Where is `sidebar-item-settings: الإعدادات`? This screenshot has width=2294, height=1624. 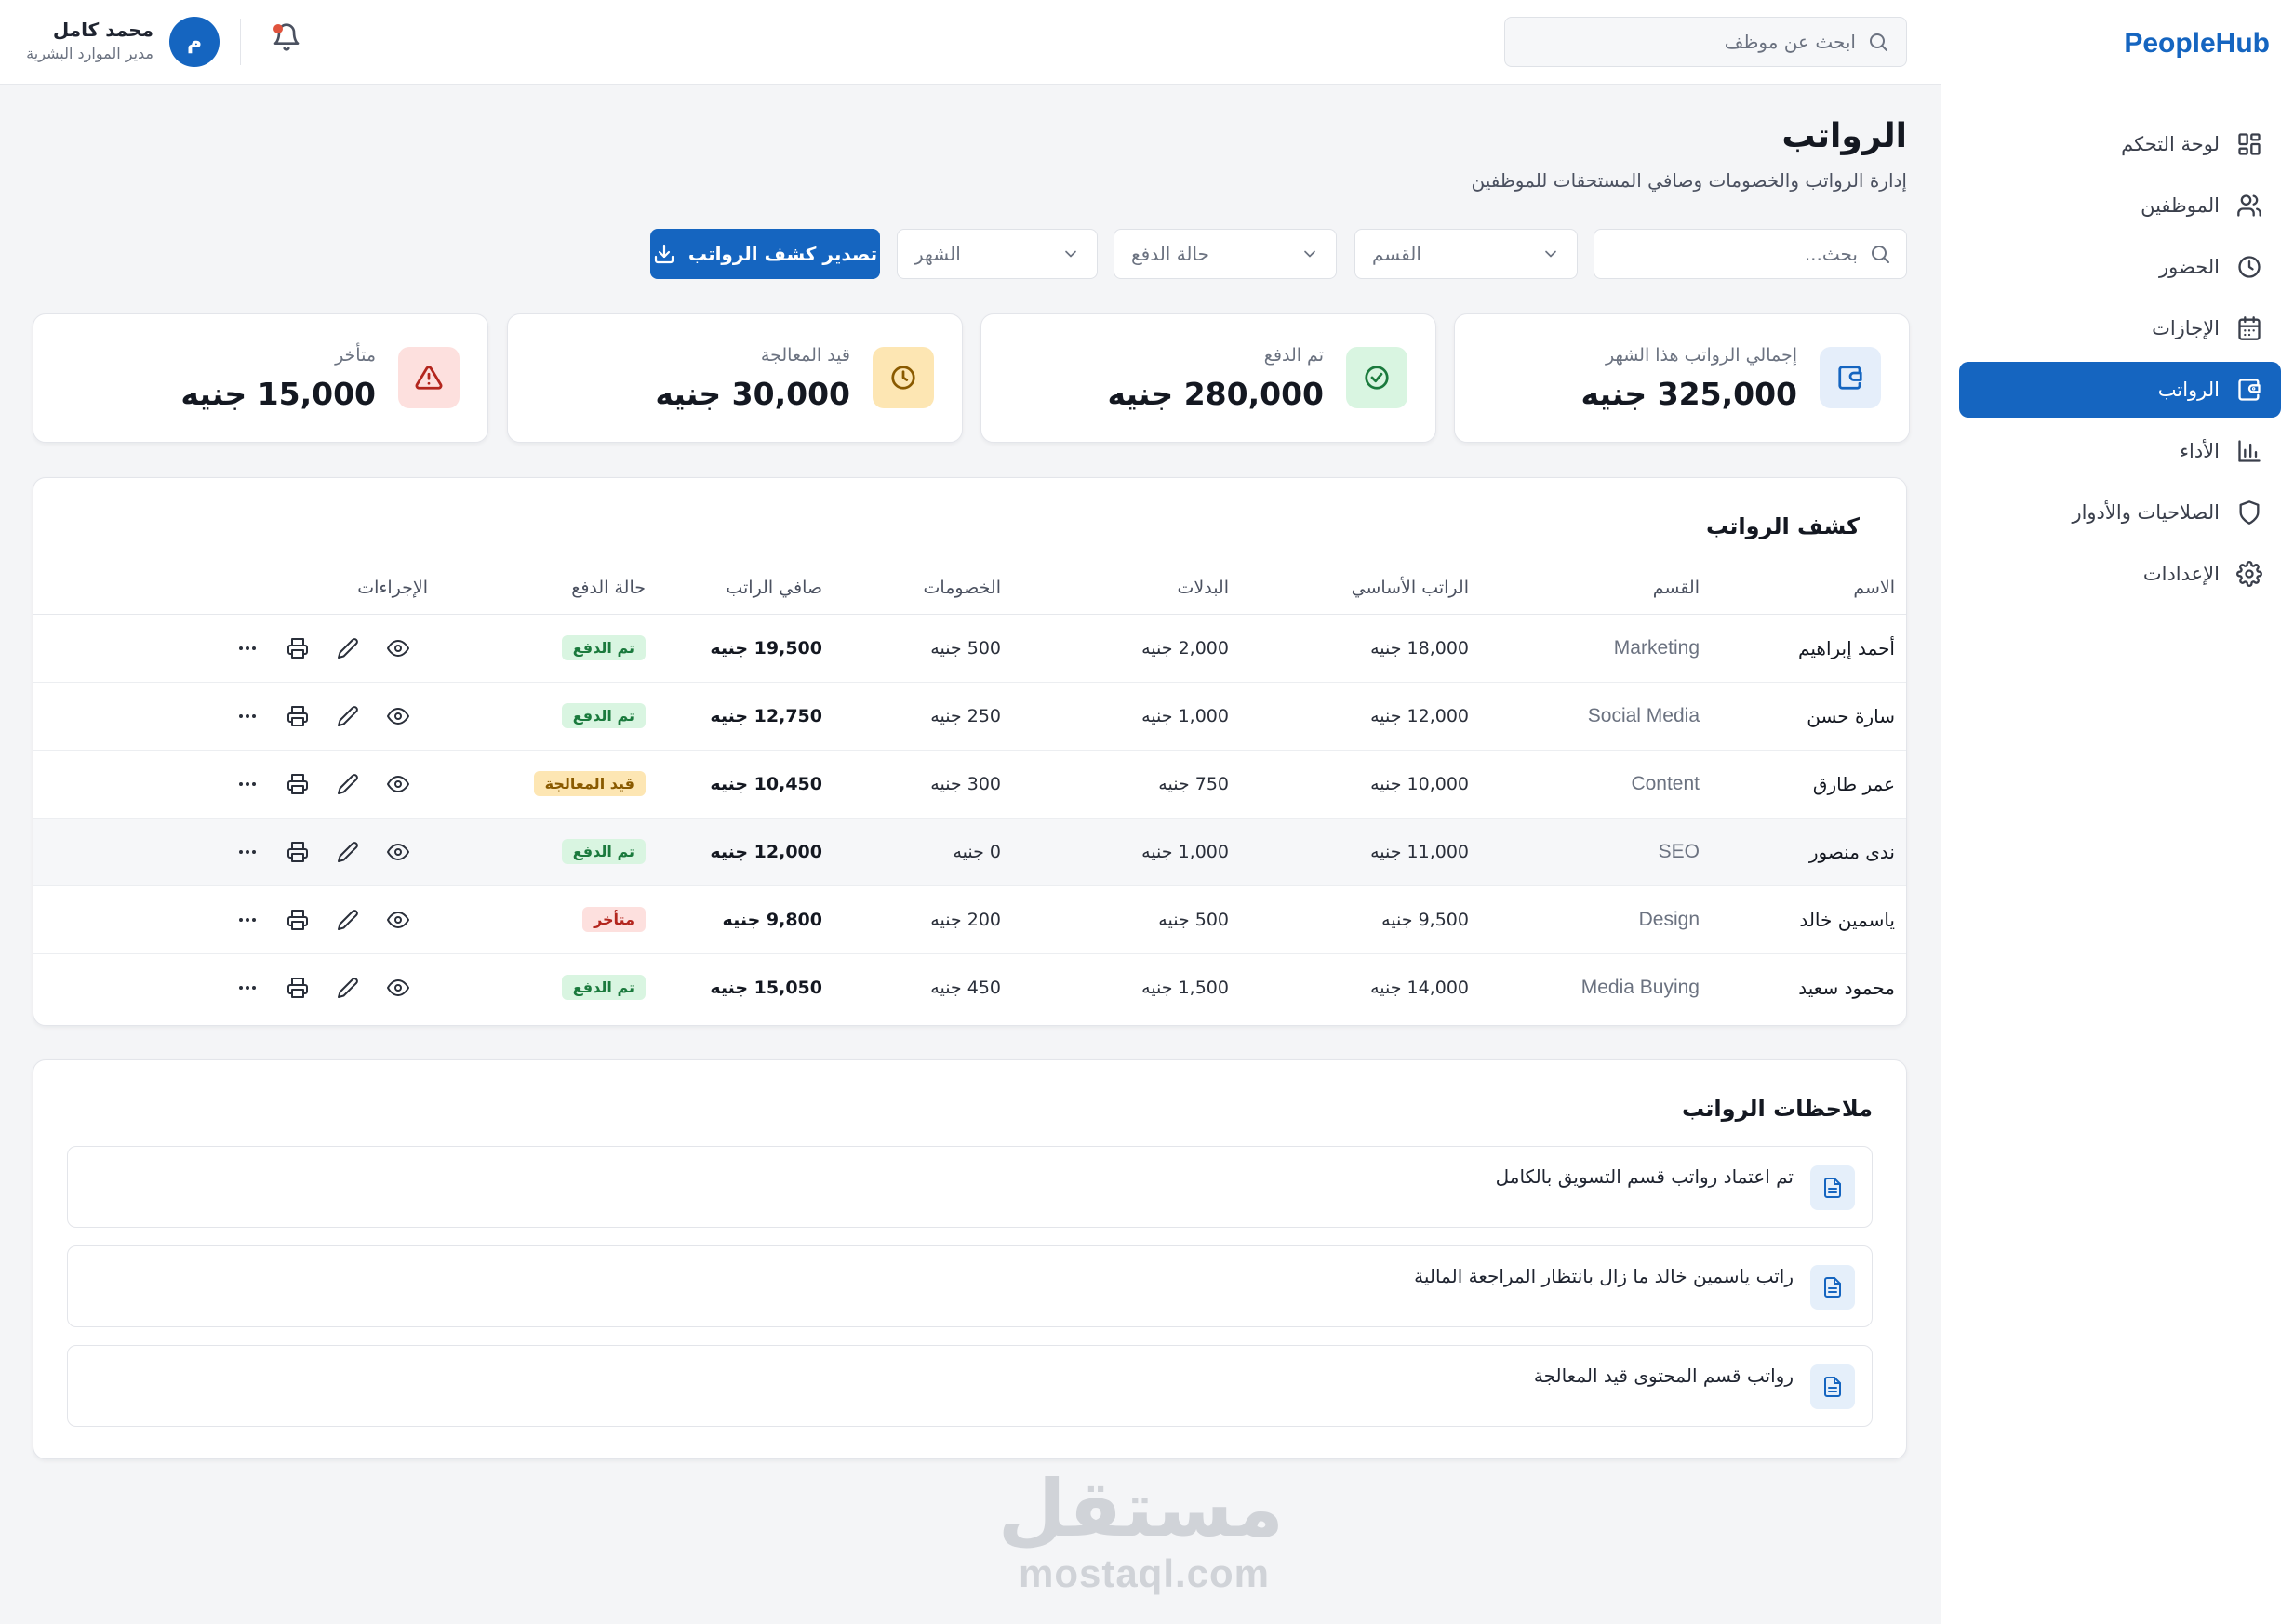
sidebar-item-settings: الإعدادات is located at coordinates (2120, 574).